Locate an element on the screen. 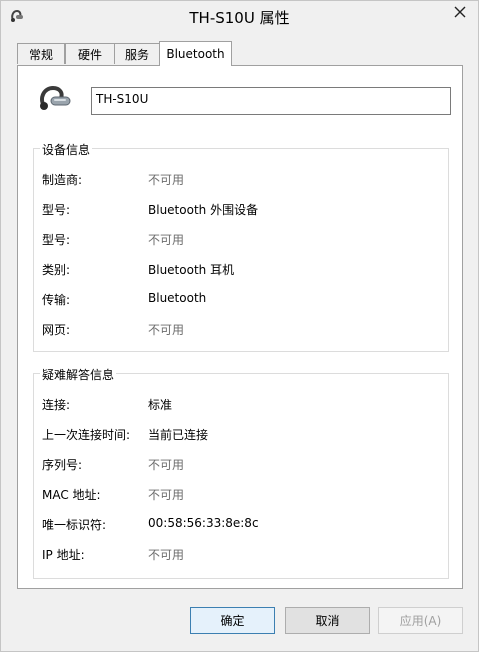 This screenshot has height=652, width=479. device-name-field: TH-S10U is located at coordinates (271, 101).